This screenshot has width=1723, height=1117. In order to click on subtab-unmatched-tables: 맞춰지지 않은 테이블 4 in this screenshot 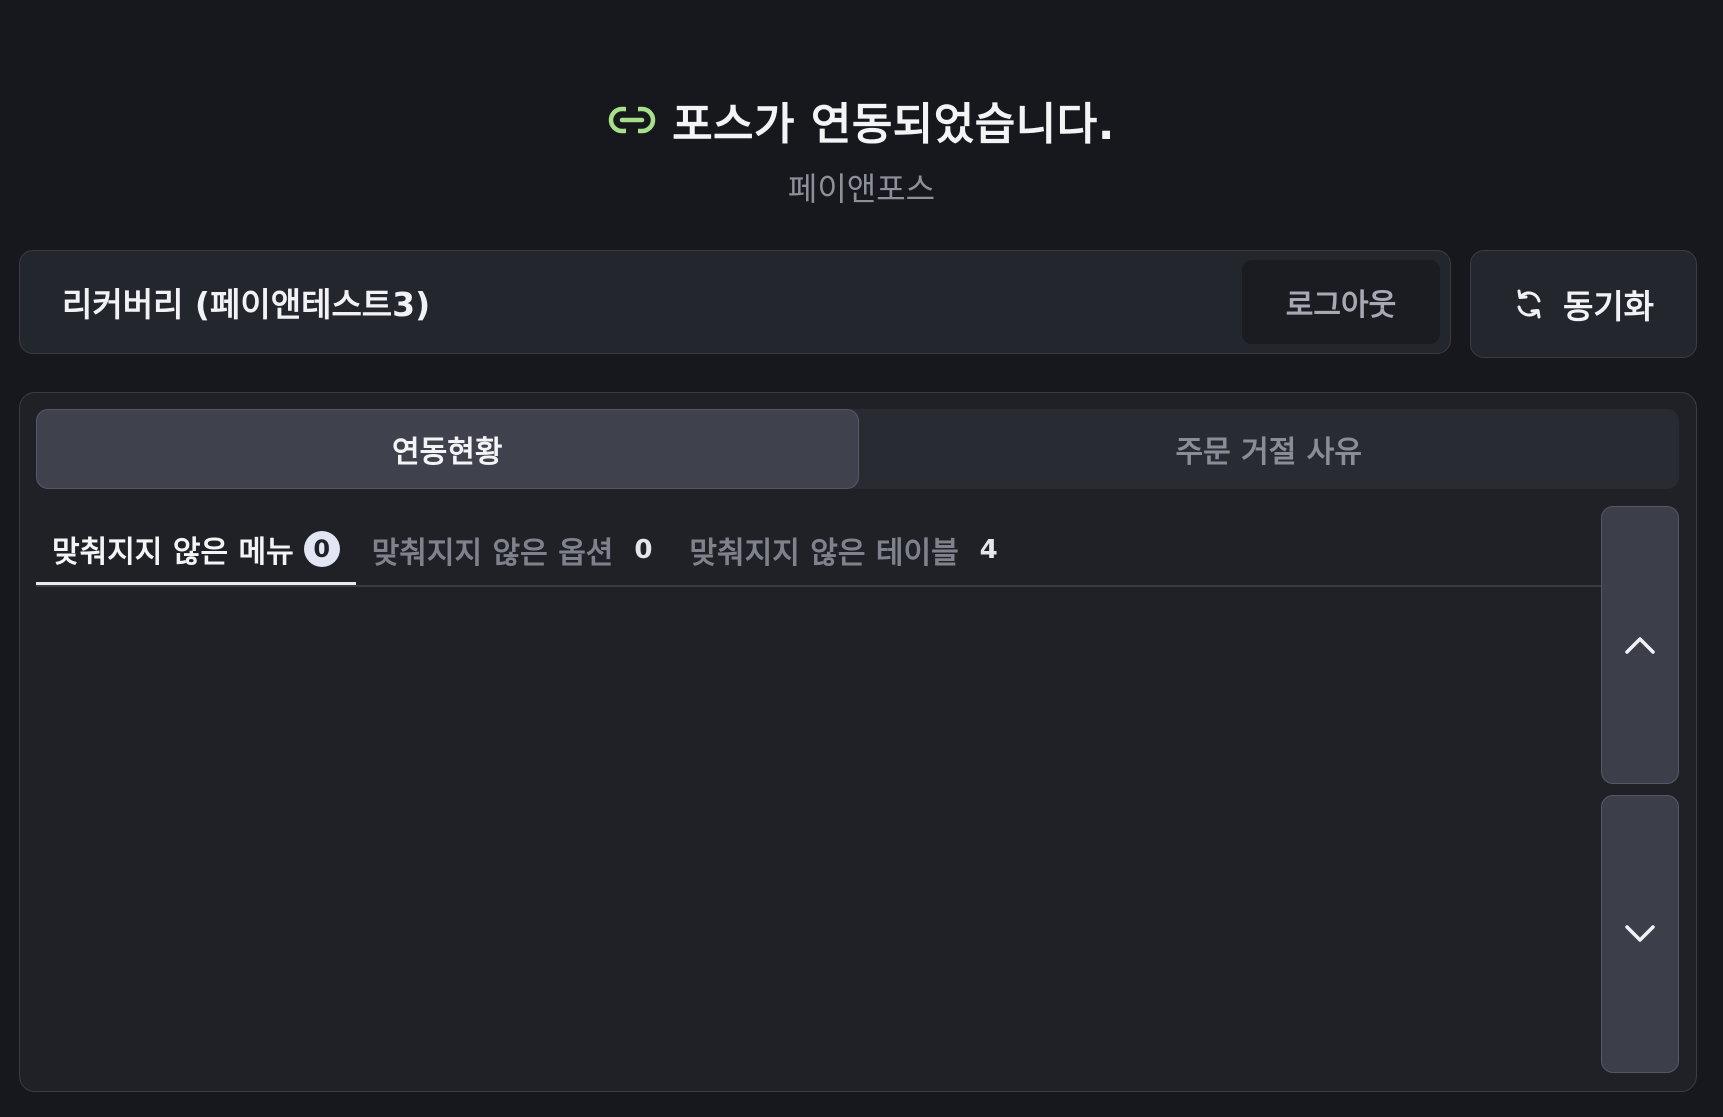, I will do `click(845, 550)`.